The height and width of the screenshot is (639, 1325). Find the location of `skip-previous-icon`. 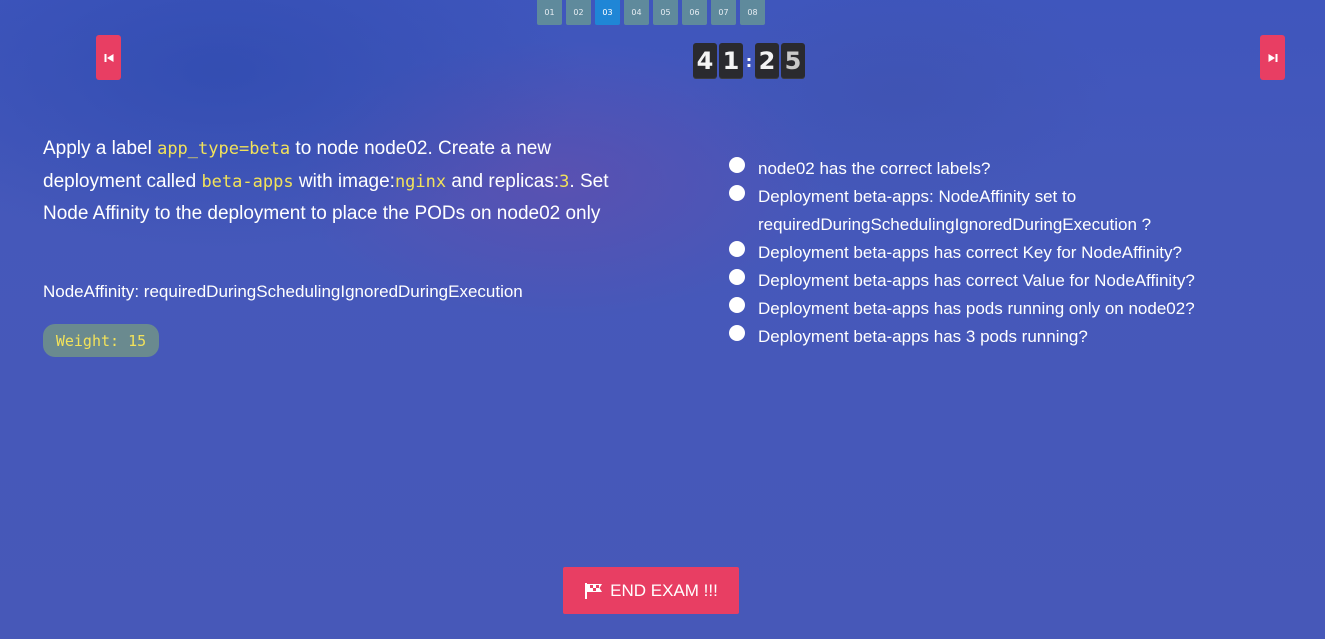

skip-previous-icon is located at coordinates (109, 58).